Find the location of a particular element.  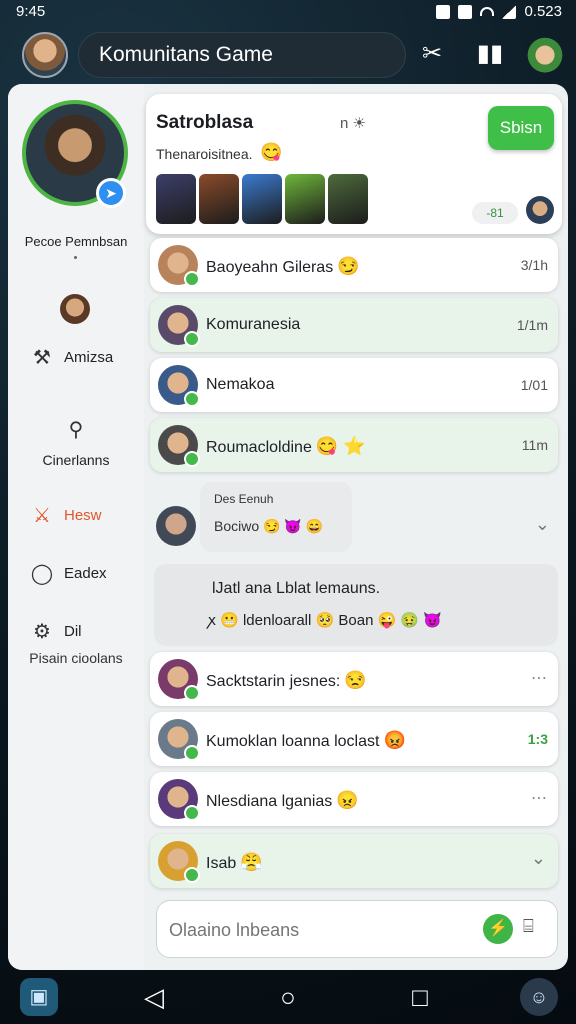

sidebar-item-label: Eadex is located at coordinates (85, 573).